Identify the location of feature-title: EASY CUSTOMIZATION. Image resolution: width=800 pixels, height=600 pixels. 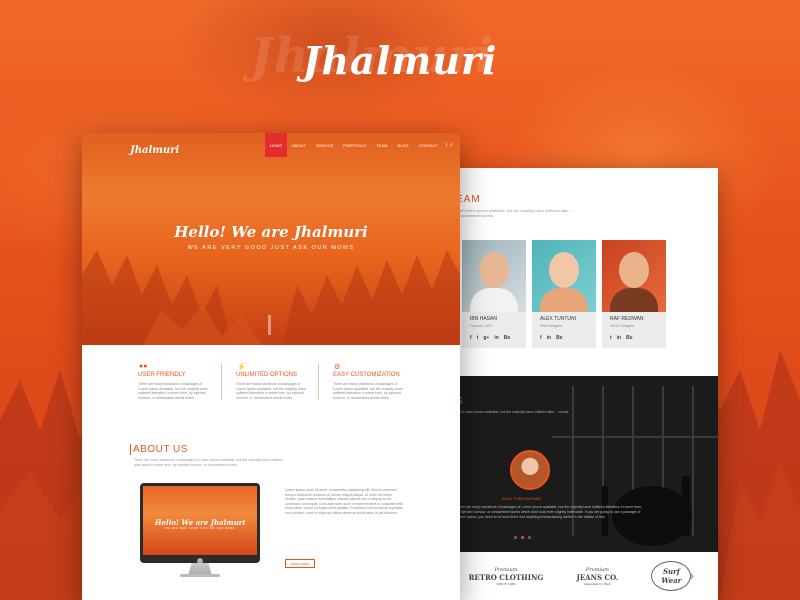
(366, 375).